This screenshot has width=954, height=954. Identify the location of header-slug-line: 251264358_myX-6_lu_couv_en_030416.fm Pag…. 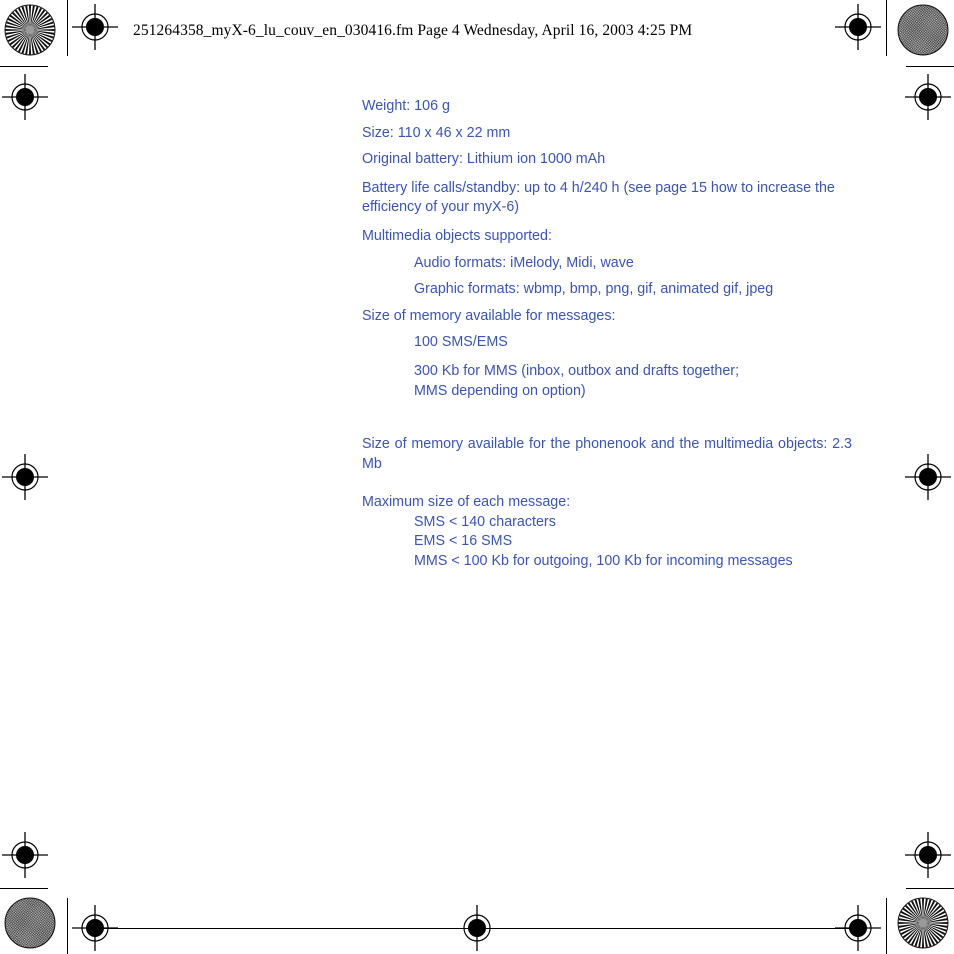
(413, 30).